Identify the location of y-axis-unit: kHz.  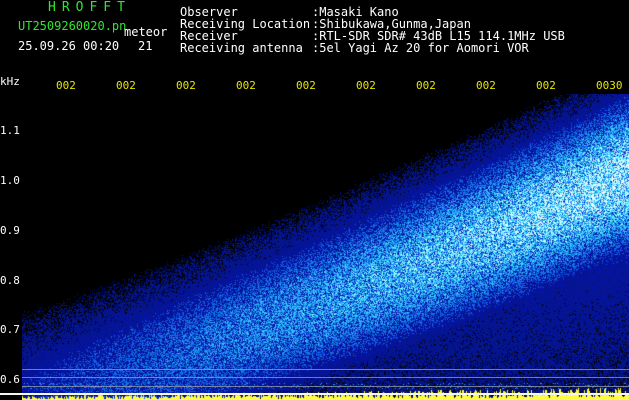
(10, 81).